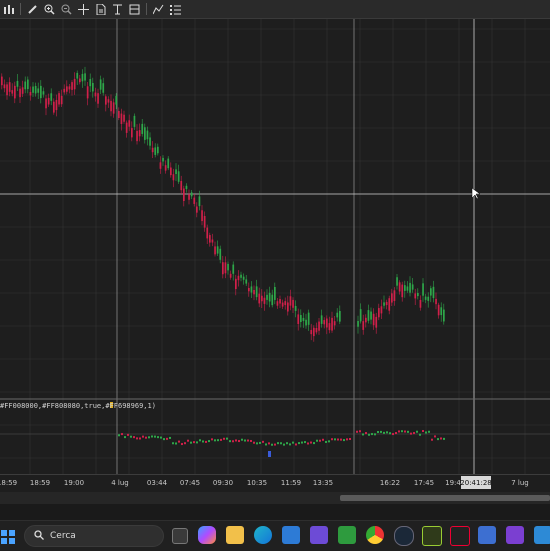  What do you see at coordinates (207, 535) in the screenshot?
I see `copilot-icon` at bounding box center [207, 535].